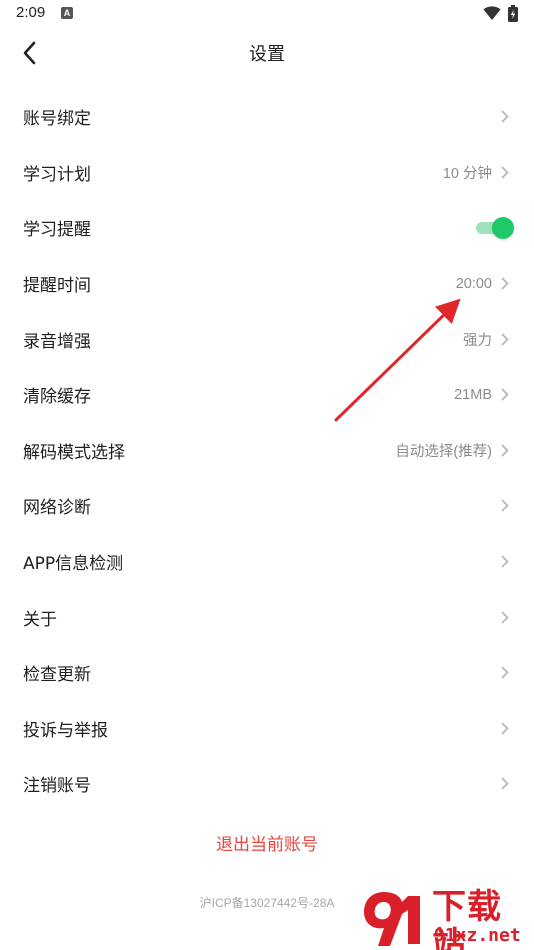  What do you see at coordinates (477, 935) in the screenshot?
I see `watermark-site: 91xz.net` at bounding box center [477, 935].